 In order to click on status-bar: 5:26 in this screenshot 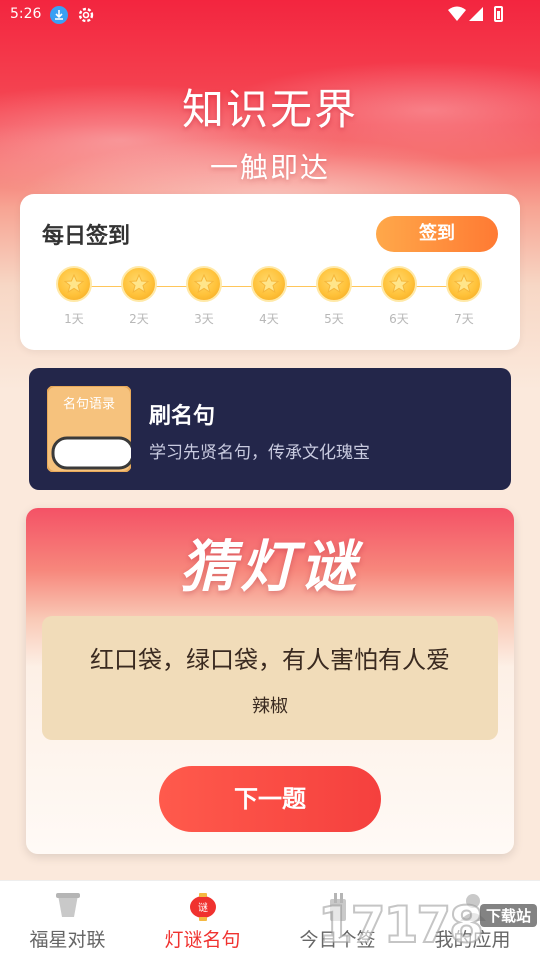, I will do `click(270, 15)`.